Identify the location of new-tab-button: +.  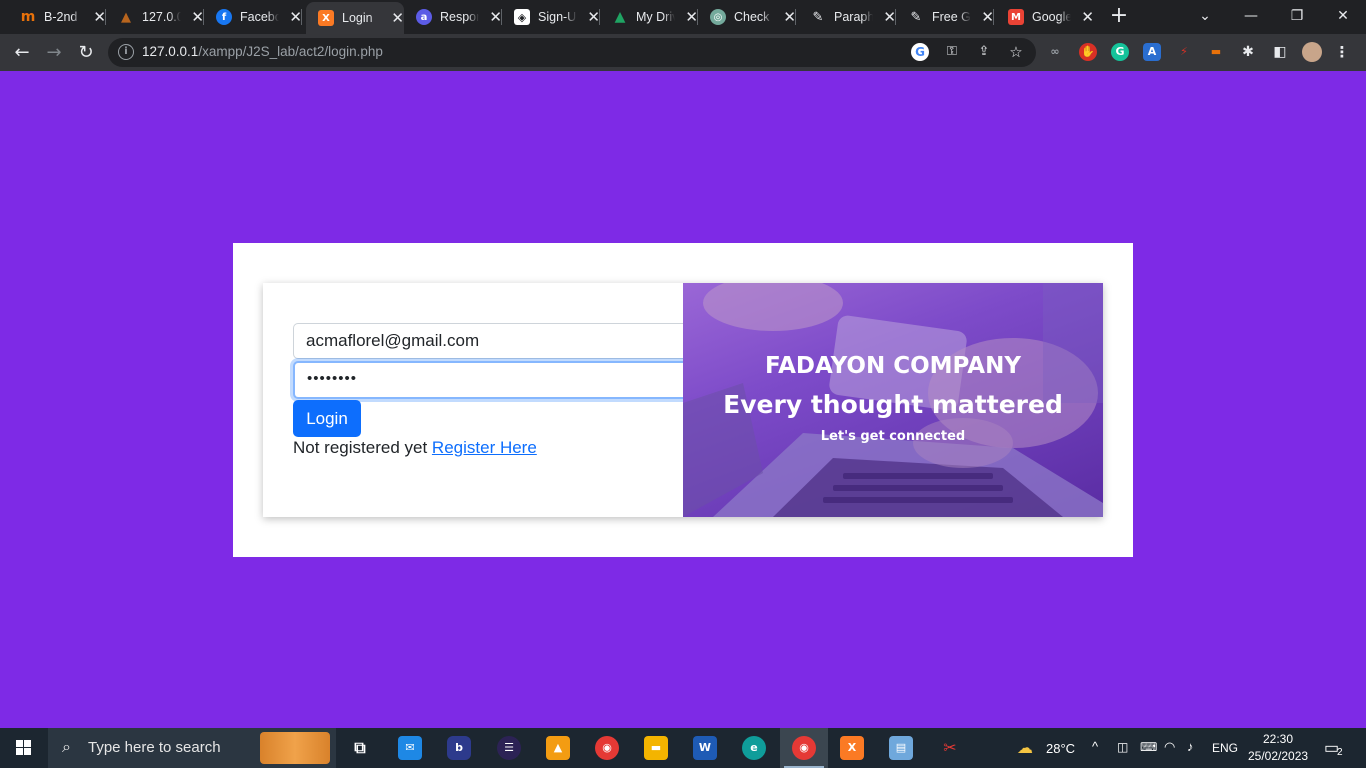
(1119, 17).